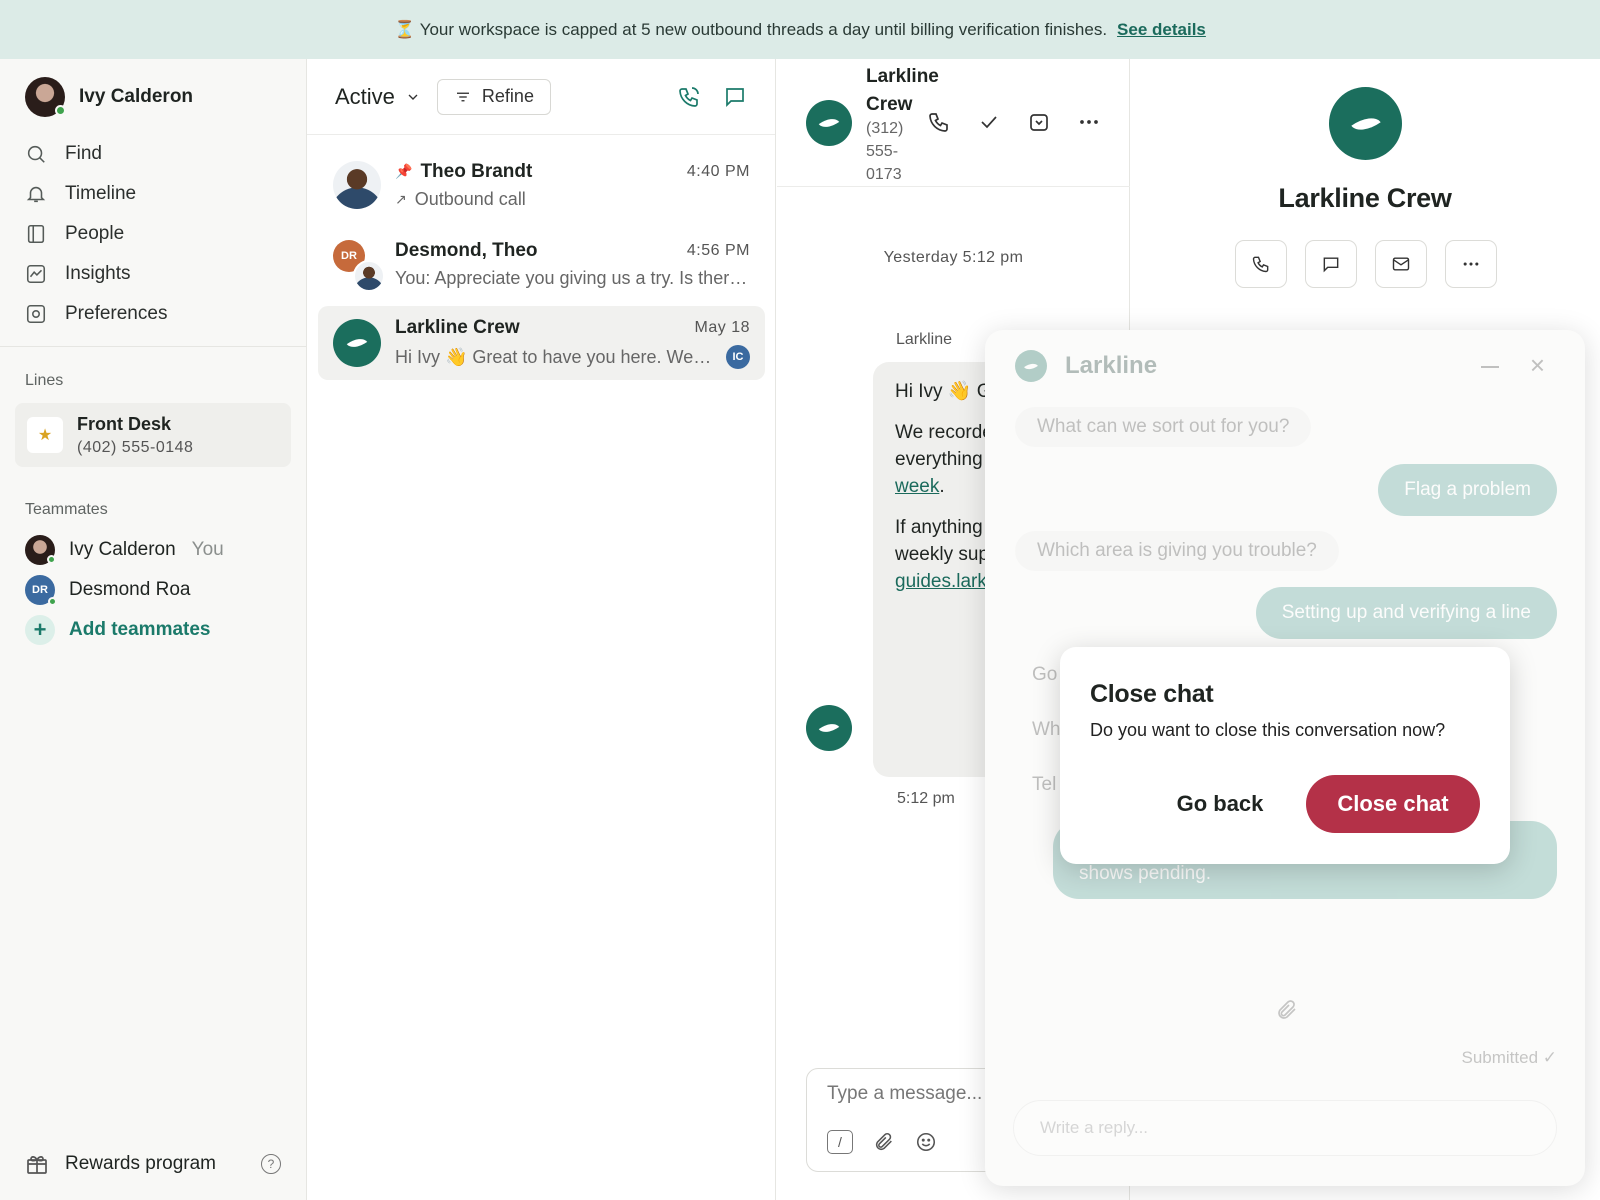 This screenshot has height=1200, width=1600. What do you see at coordinates (66, 509) in the screenshot?
I see `teammates-label: Teammates` at bounding box center [66, 509].